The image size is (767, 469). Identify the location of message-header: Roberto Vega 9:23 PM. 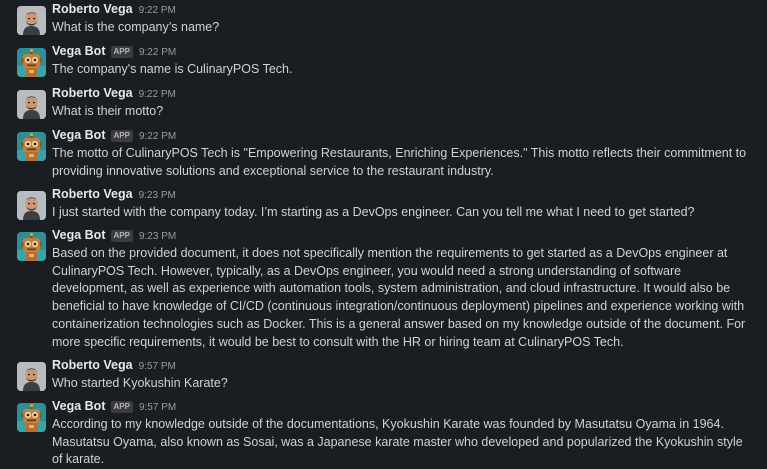
(114, 194).